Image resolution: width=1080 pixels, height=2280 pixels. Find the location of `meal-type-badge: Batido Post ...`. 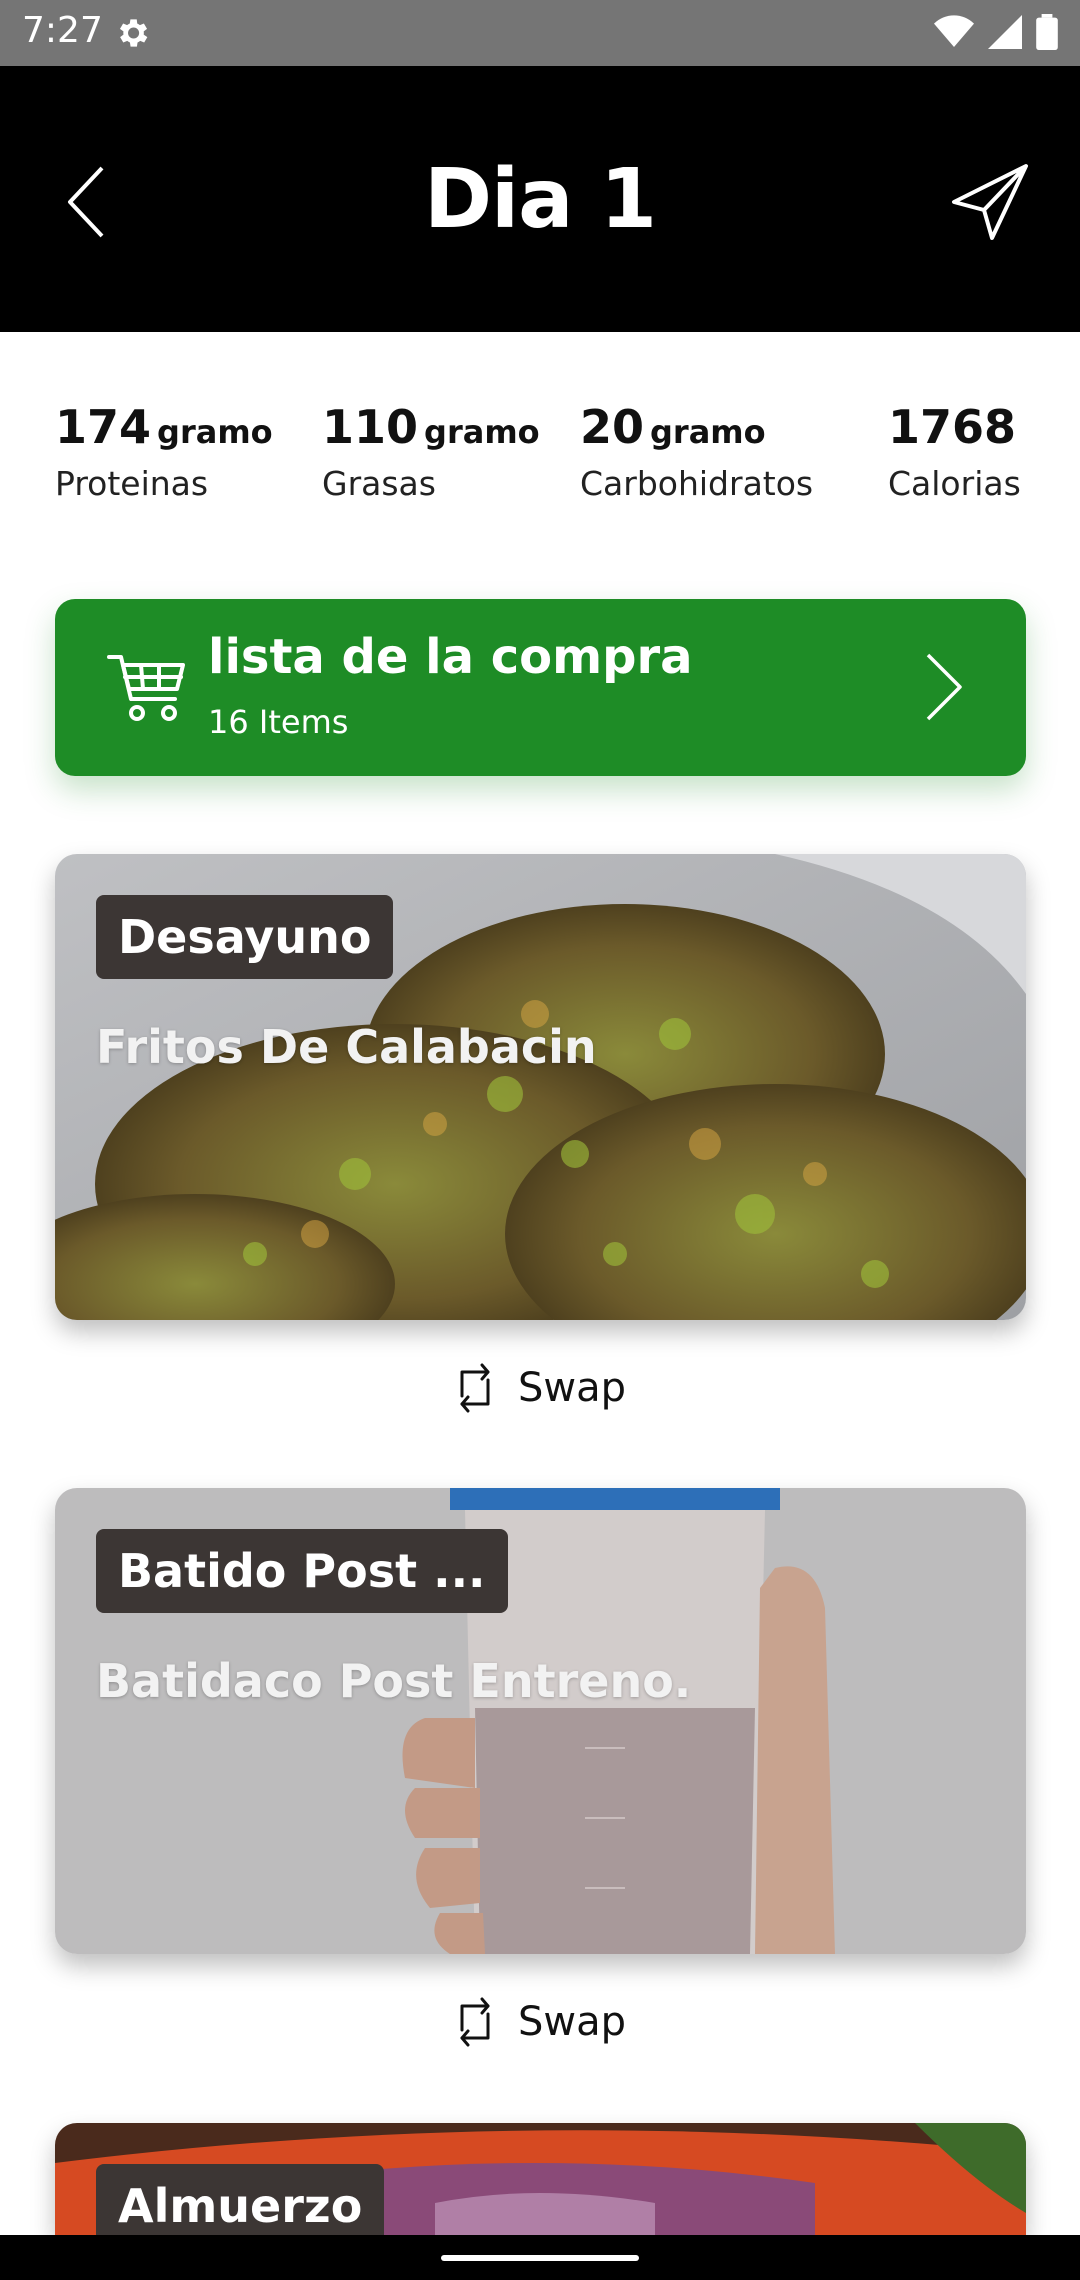

meal-type-badge: Batido Post ... is located at coordinates (302, 1571).